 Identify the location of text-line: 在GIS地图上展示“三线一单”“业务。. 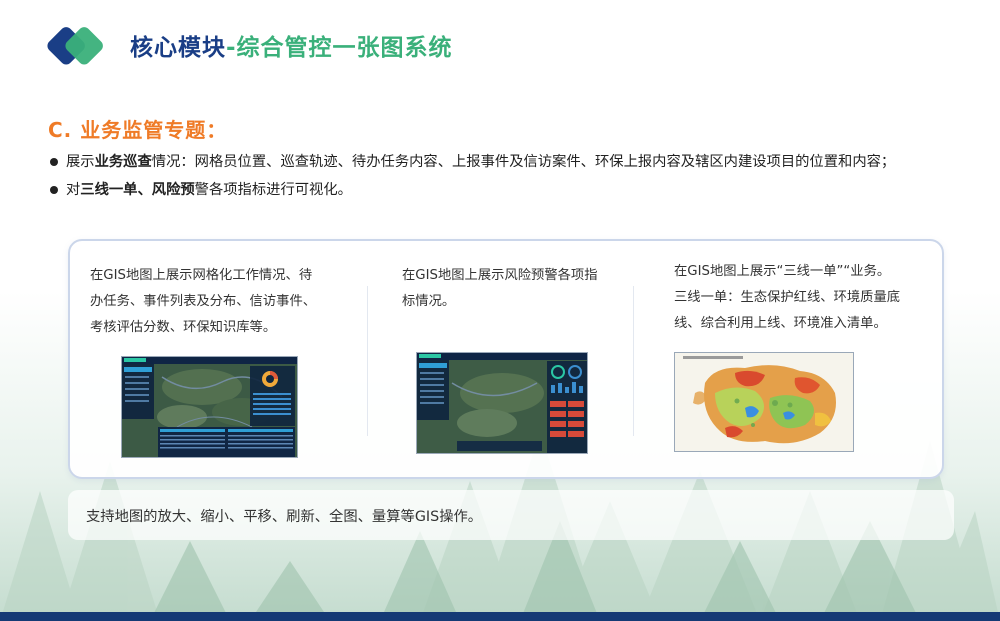
(782, 271).